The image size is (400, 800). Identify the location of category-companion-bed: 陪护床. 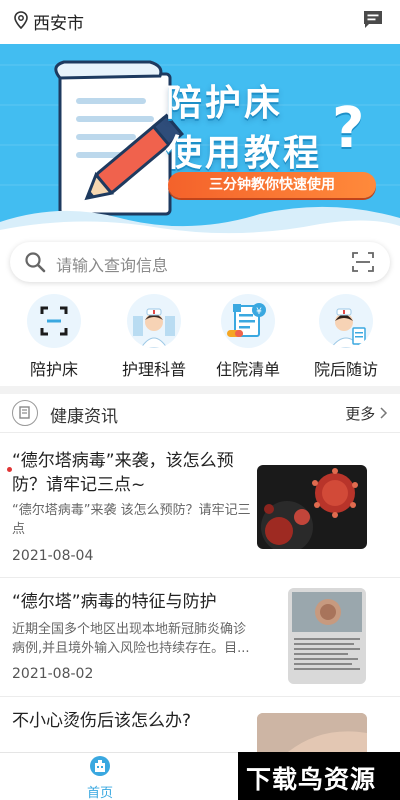
(54, 337).